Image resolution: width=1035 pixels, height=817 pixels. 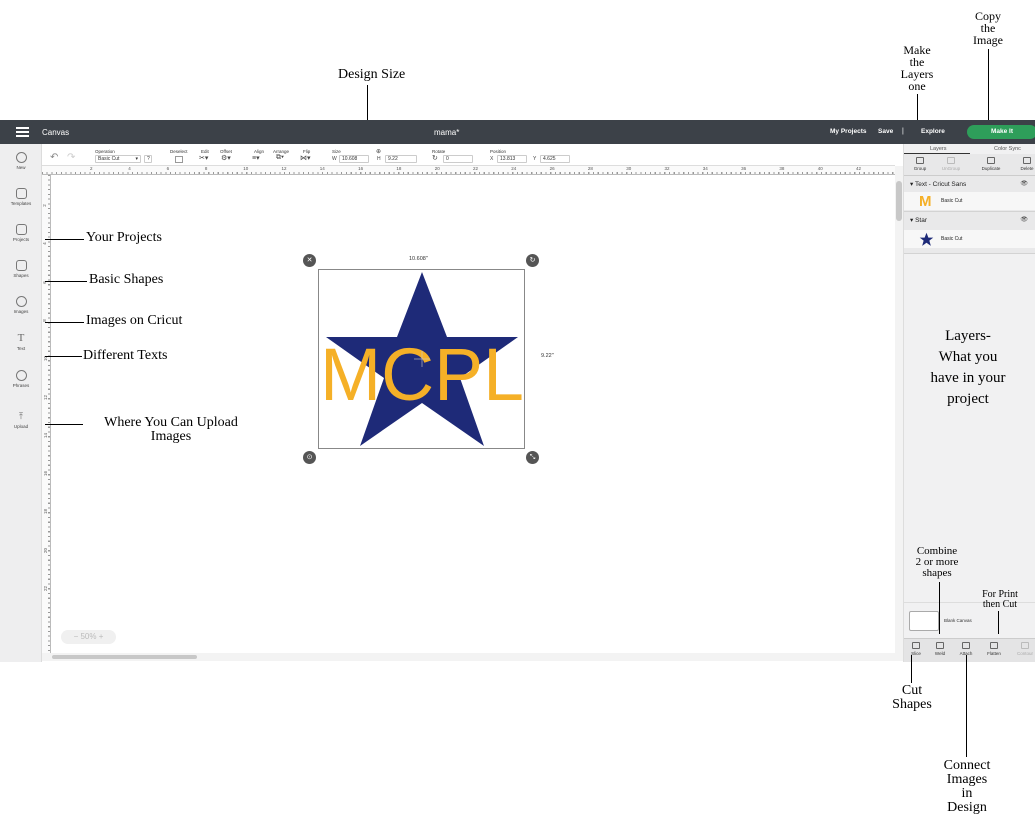 What do you see at coordinates (940, 649) in the screenshot?
I see `weld-button: Weld` at bounding box center [940, 649].